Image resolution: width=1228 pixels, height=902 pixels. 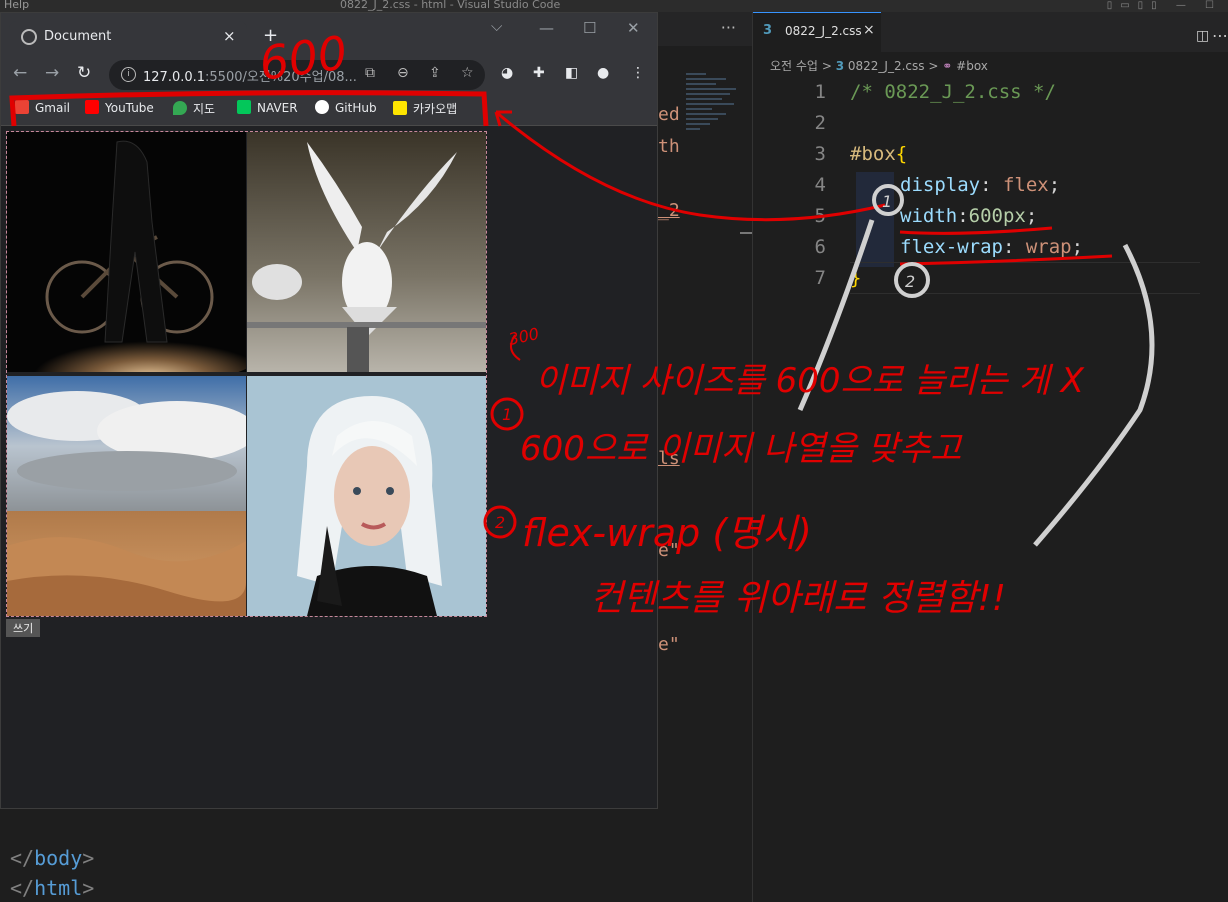 I want to click on line-number: 4, so click(x=820, y=185).